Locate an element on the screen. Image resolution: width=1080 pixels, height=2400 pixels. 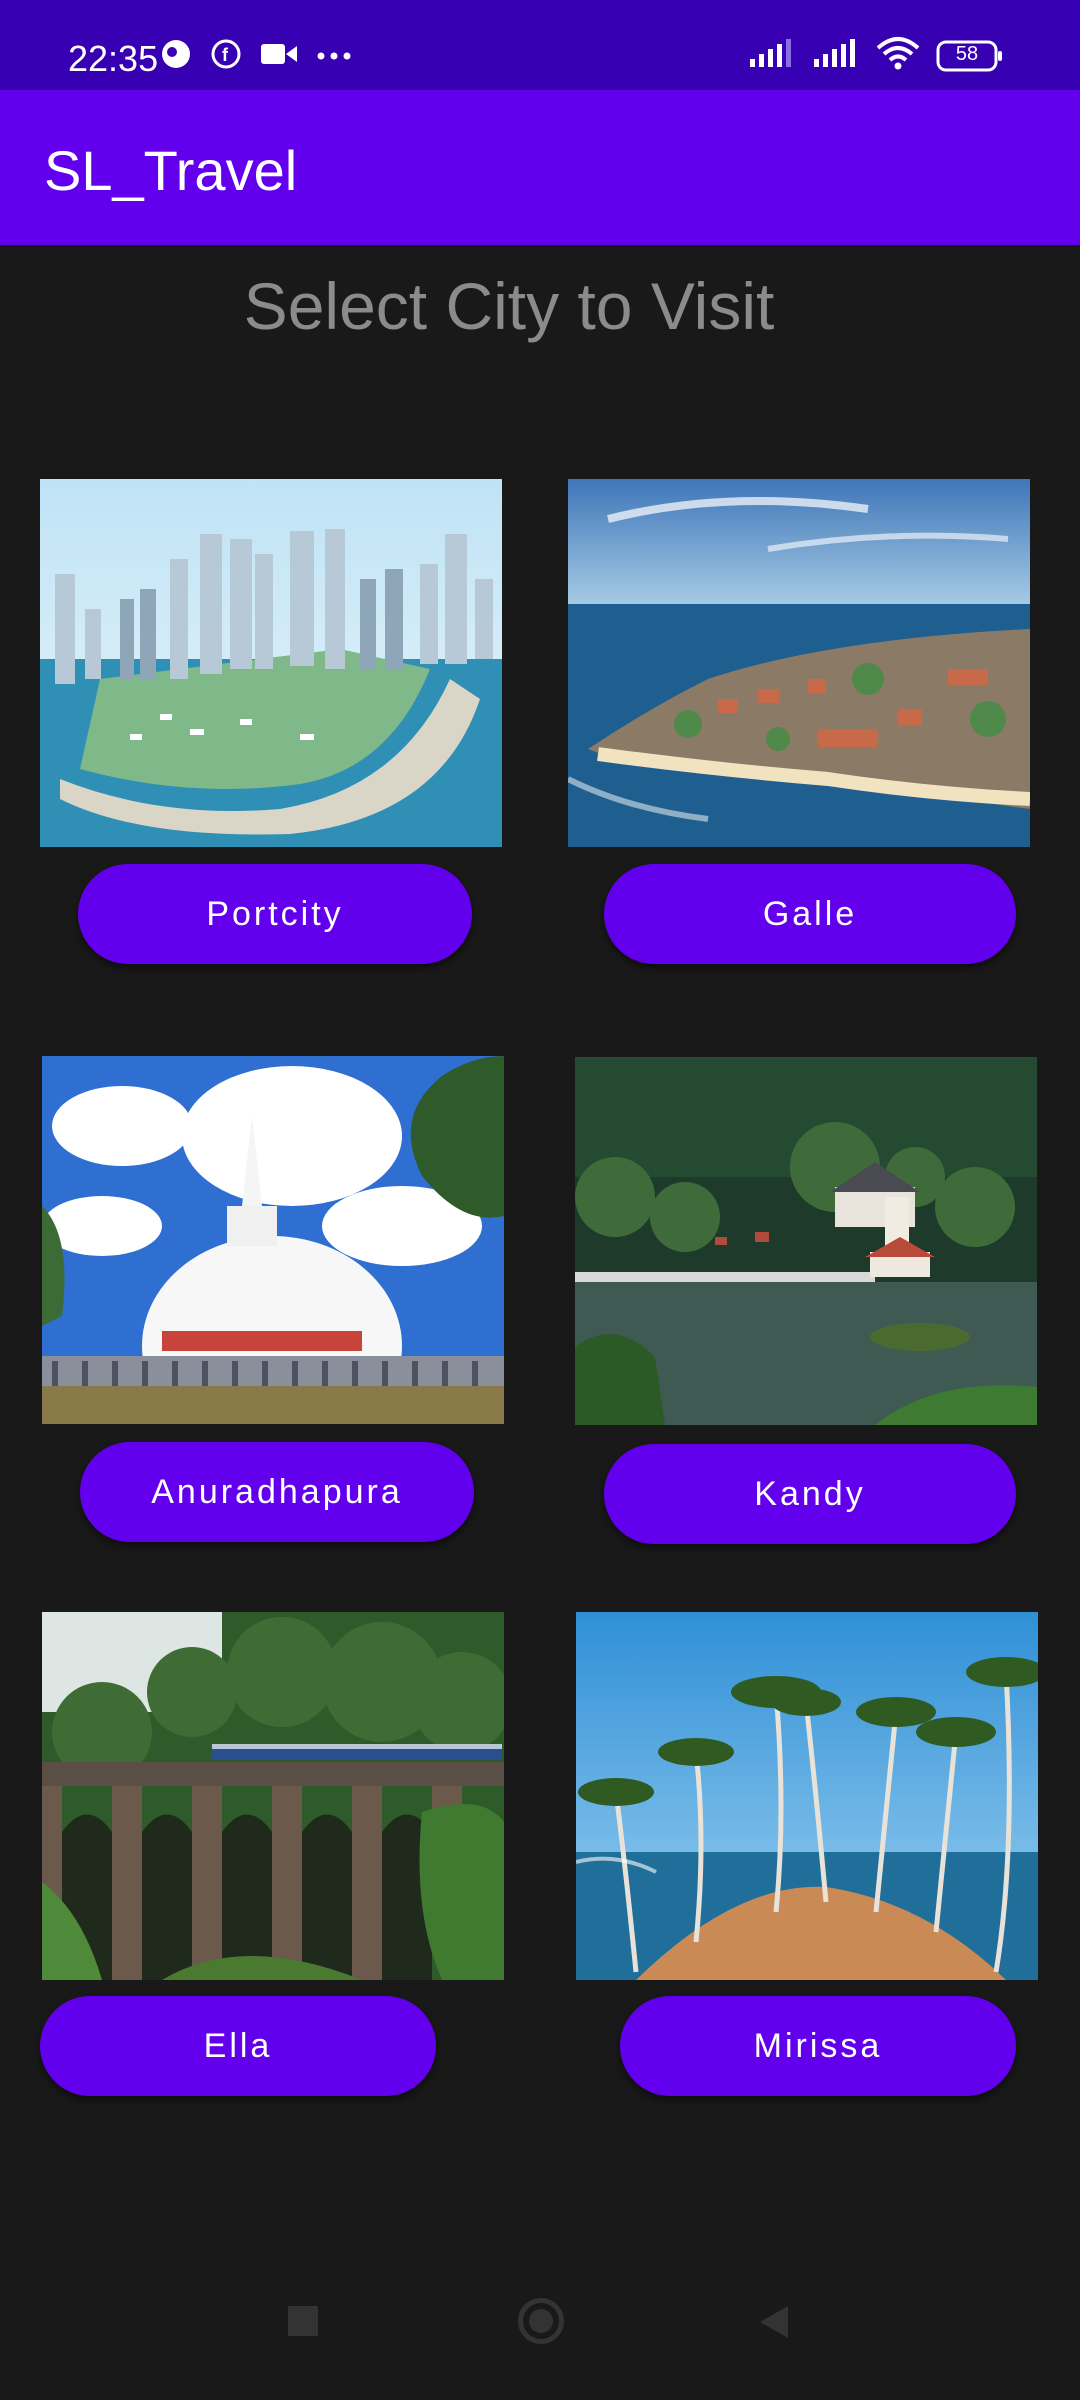
facebook-icon: f is located at coordinates (226, 56).